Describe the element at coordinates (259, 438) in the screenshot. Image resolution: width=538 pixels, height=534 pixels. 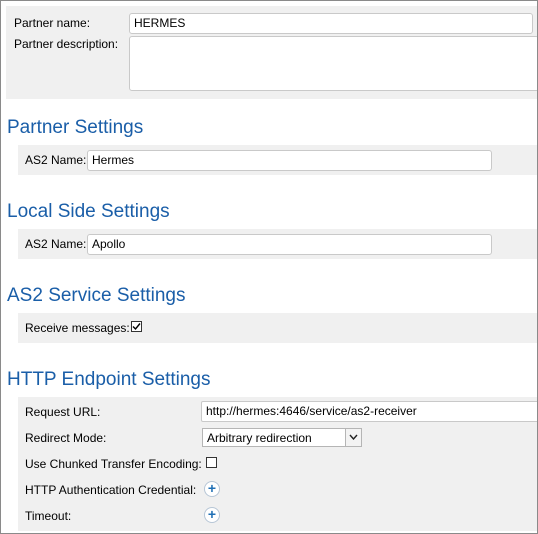
I see `redirect-mode-value: Arbitrary redirection` at that location.